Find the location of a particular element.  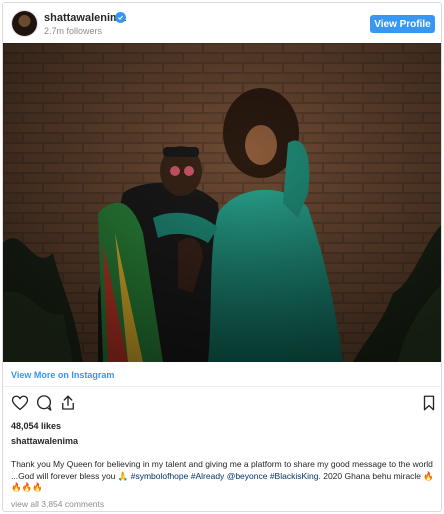

like-heart-icon is located at coordinates (20, 403).